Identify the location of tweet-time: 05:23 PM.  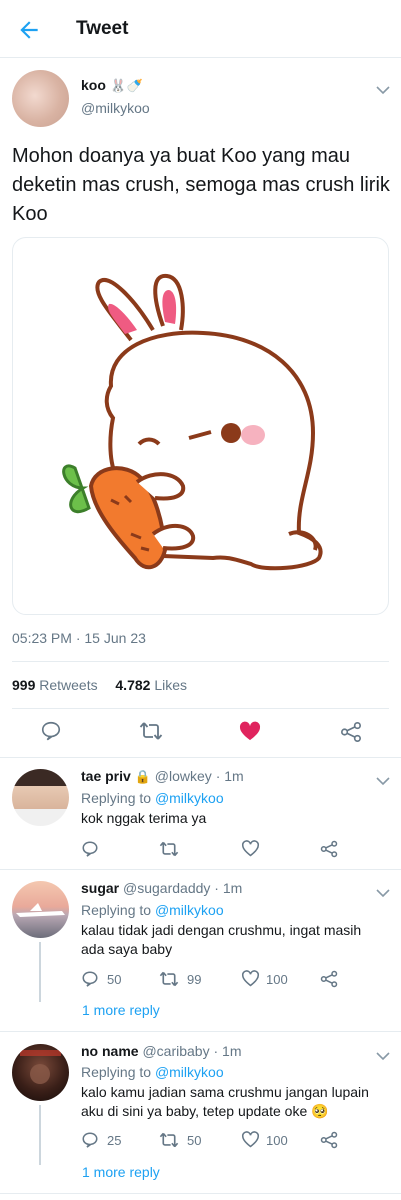
(42, 638).